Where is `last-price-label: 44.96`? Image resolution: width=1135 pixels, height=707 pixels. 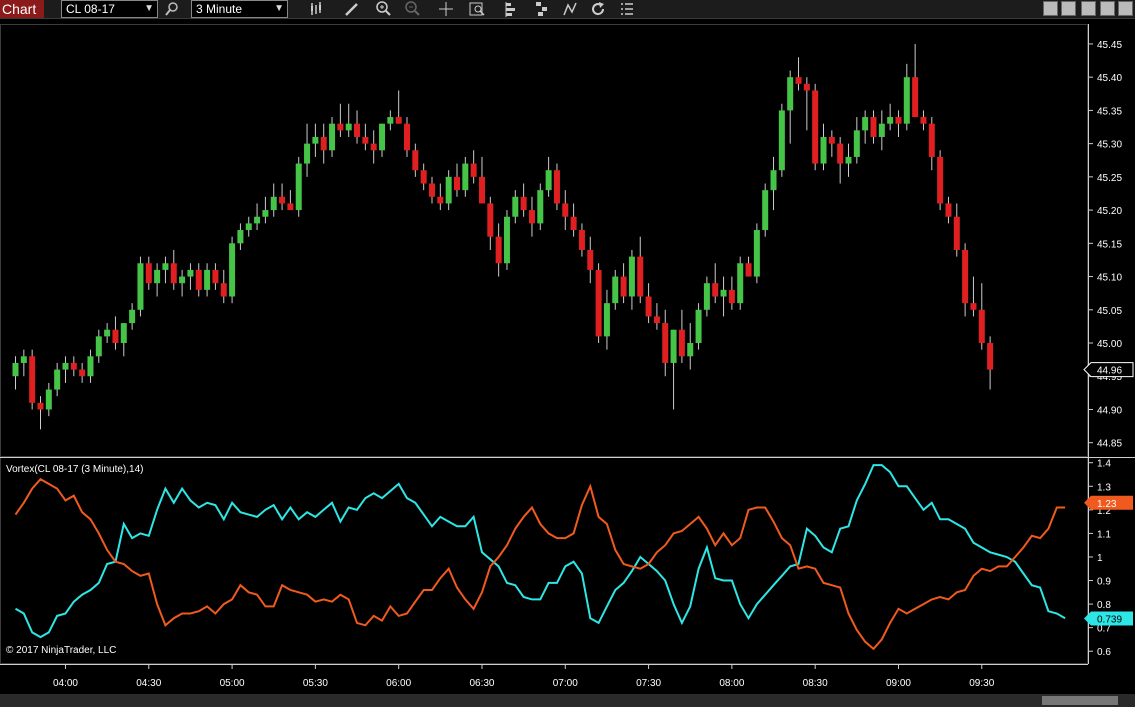 last-price-label: 44.96 is located at coordinates (1109, 371).